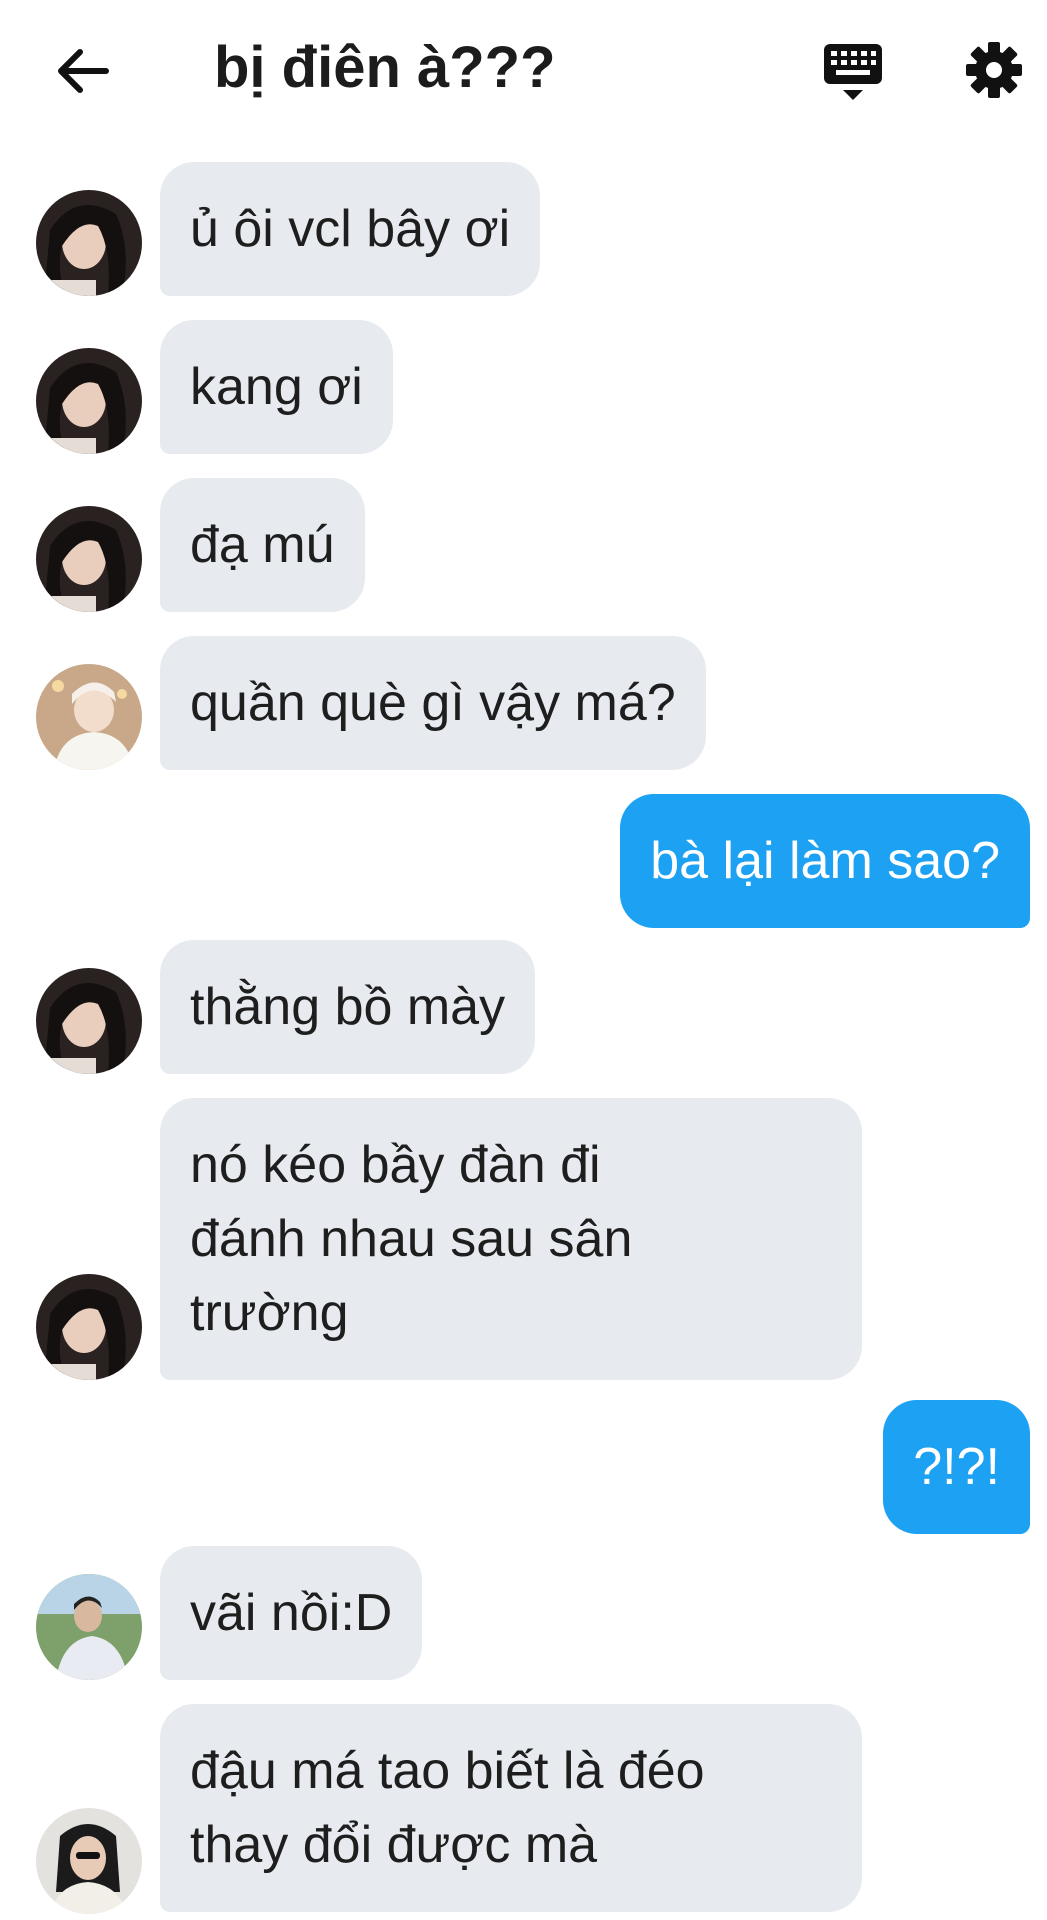 This screenshot has height=1920, width=1047. Describe the element at coordinates (350, 229) in the screenshot. I see `message-bubble: ủ ôi vcl bây ơi` at that location.